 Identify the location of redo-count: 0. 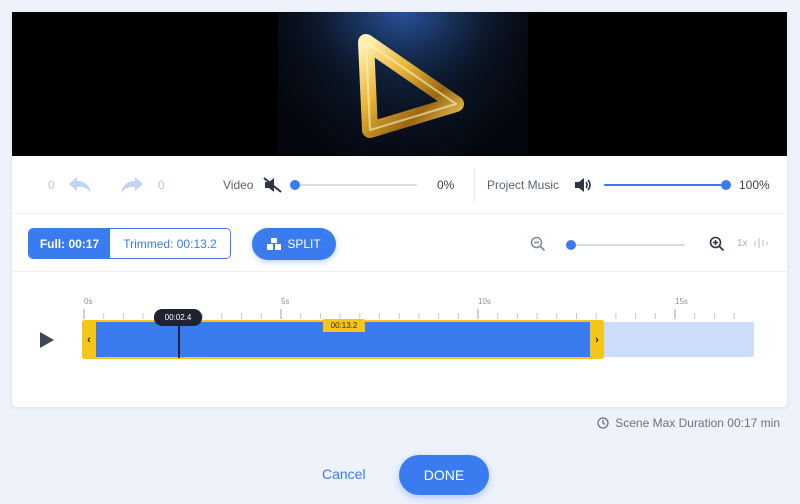
(161, 185).